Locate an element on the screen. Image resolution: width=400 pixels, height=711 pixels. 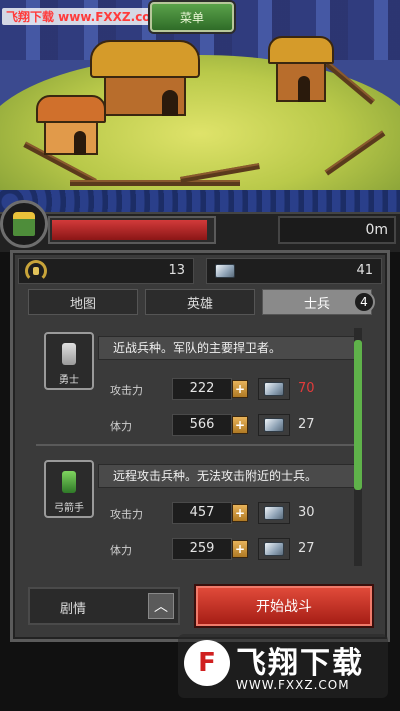
archer-icon is located at coordinates (69, 482).